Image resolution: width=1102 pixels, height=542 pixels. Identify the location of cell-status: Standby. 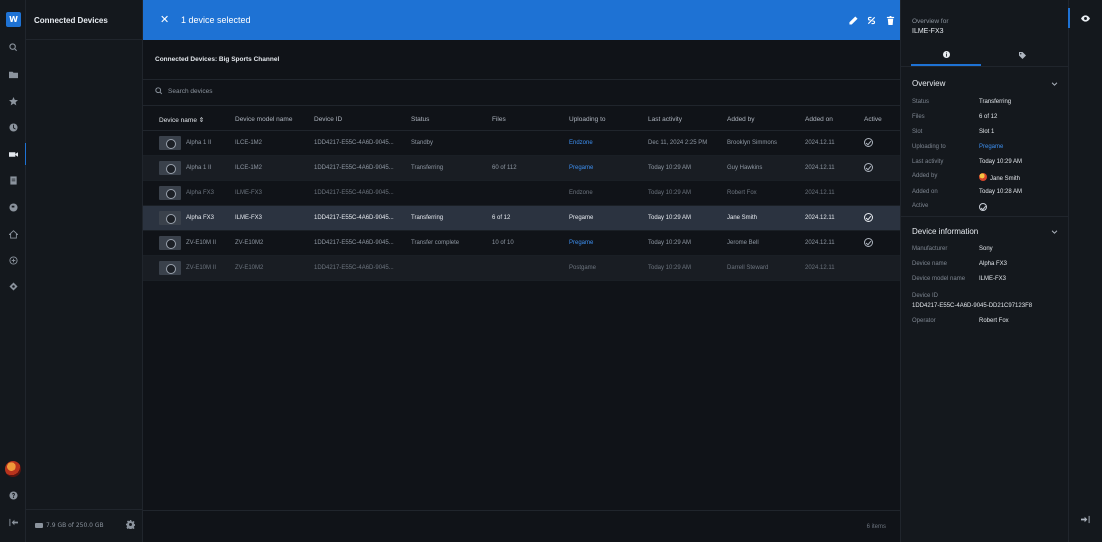
(422, 143).